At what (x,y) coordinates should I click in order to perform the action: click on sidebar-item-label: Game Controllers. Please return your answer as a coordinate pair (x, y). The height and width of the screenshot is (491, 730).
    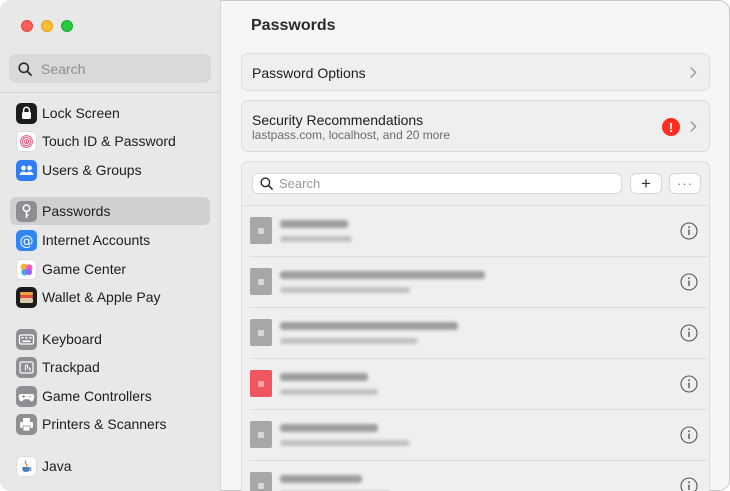
    Looking at the image, I should click on (97, 396).